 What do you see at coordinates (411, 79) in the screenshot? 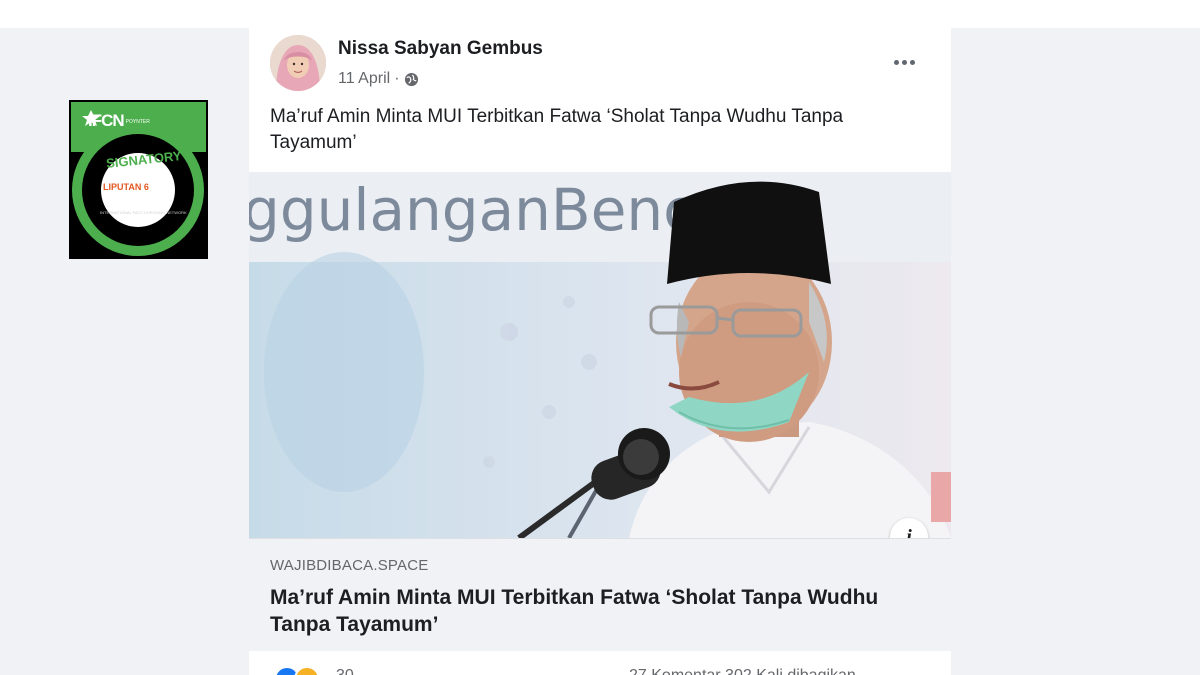
I see `globe-icon` at bounding box center [411, 79].